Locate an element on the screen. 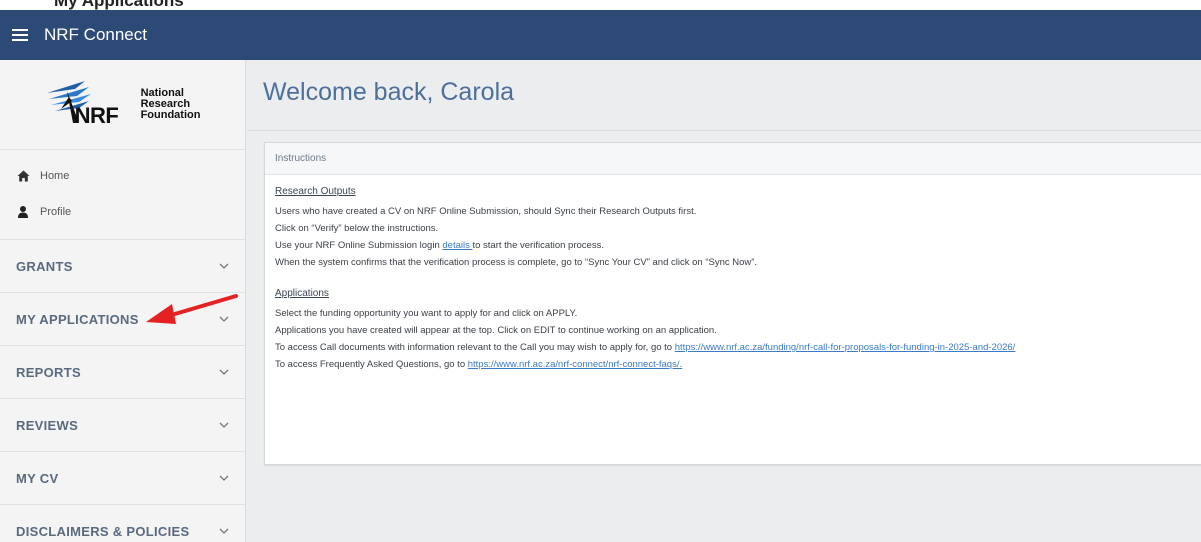 The width and height of the screenshot is (1201, 542). sidebar-item-profile: Profile is located at coordinates (122, 212).